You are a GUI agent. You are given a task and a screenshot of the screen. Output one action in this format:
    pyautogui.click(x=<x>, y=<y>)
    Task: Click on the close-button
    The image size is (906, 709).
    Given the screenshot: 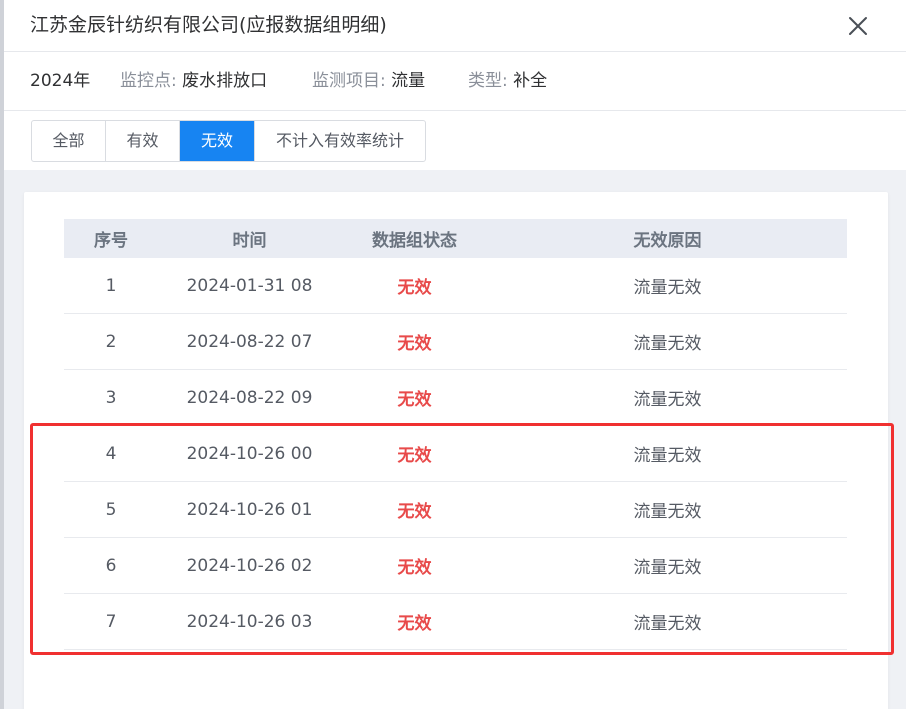 What is the action you would take?
    pyautogui.click(x=858, y=26)
    